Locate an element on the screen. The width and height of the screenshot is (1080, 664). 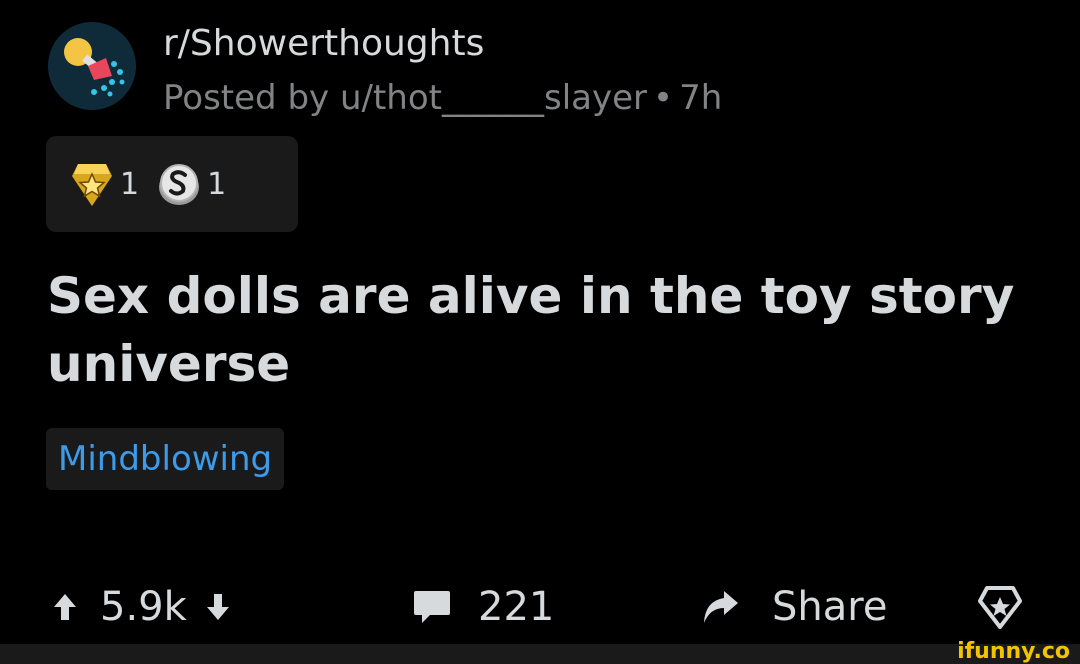
author-link: u/thot______slayer is located at coordinates (493, 98).